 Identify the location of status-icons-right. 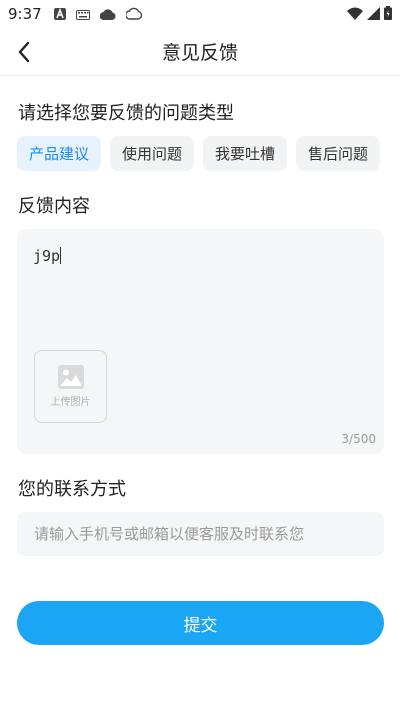
(369, 14).